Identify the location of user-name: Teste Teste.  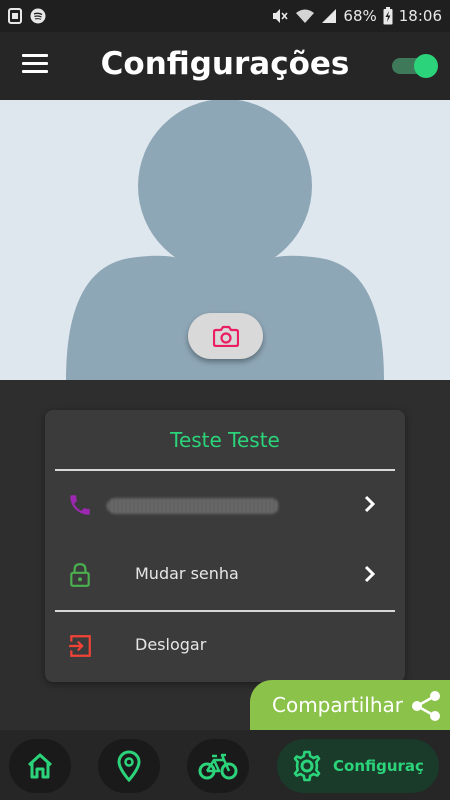
(225, 440).